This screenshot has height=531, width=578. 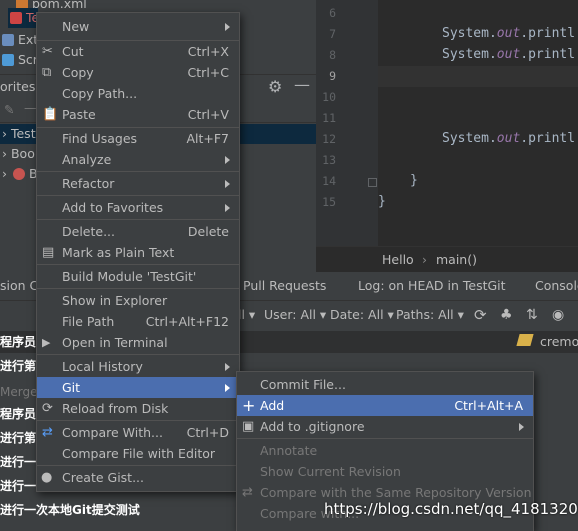 What do you see at coordinates (47, 51) in the screenshot?
I see `cut-icon: ✂` at bounding box center [47, 51].